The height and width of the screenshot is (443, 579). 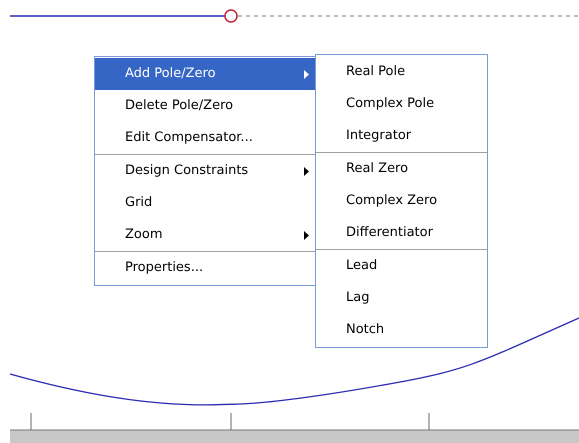 I want to click on menu-item: Grid, so click(x=205, y=203).